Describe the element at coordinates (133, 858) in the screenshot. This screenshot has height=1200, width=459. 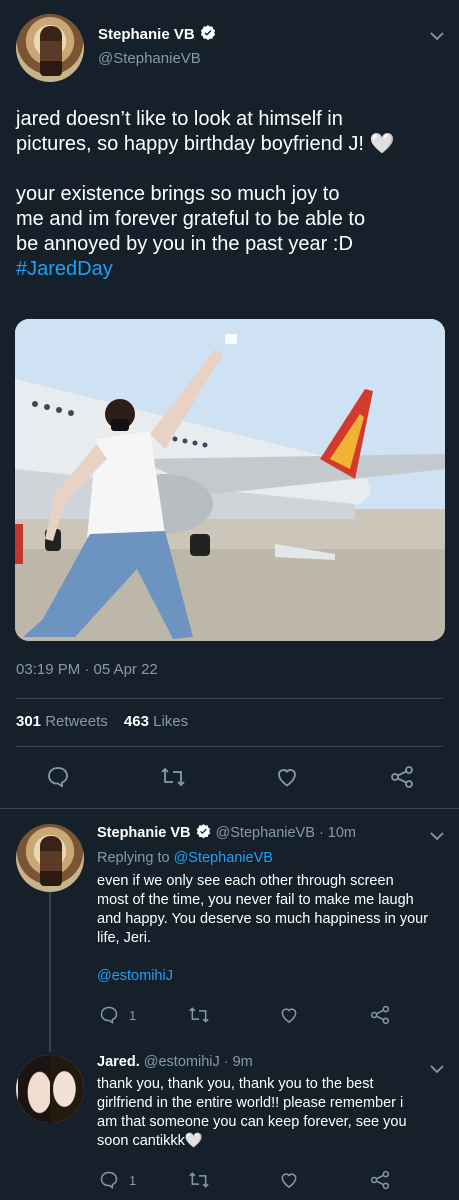
I see `replying-to-prefix: Replying to` at that location.